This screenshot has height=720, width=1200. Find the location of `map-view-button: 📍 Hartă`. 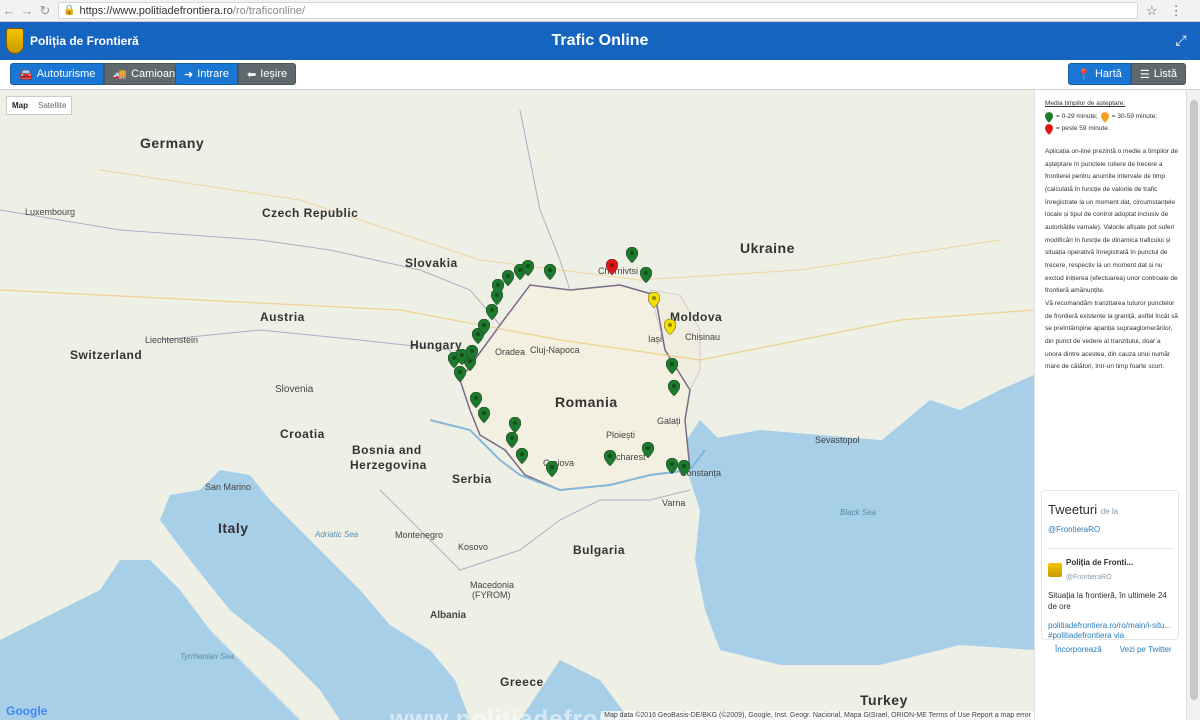

map-view-button: 📍 Hartă is located at coordinates (1099, 74).